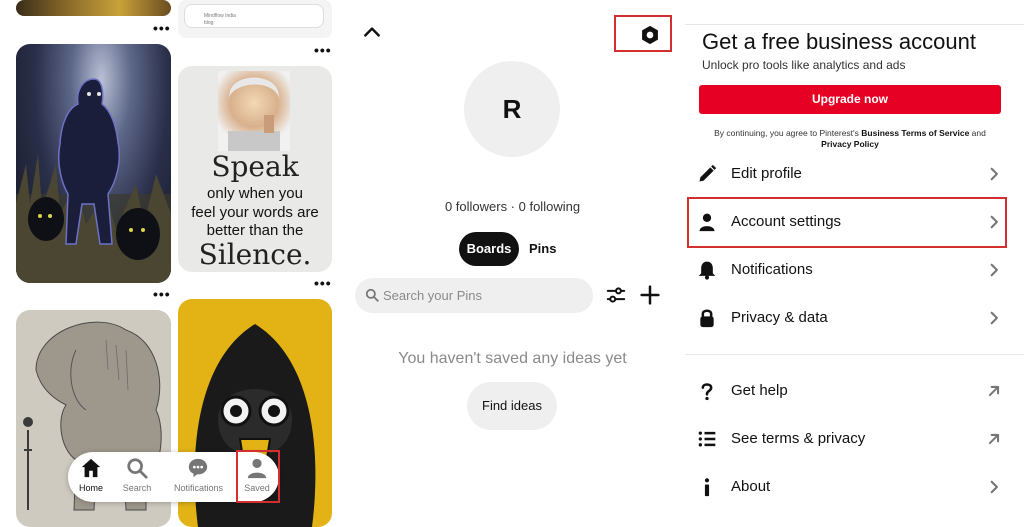  What do you see at coordinates (255, 193) in the screenshot?
I see `quote-line: only when you` at bounding box center [255, 193].